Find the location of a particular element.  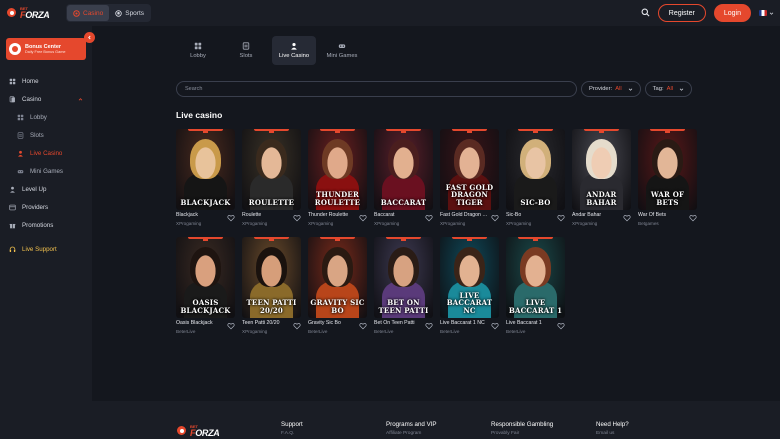

language-selector is located at coordinates (766, 13).